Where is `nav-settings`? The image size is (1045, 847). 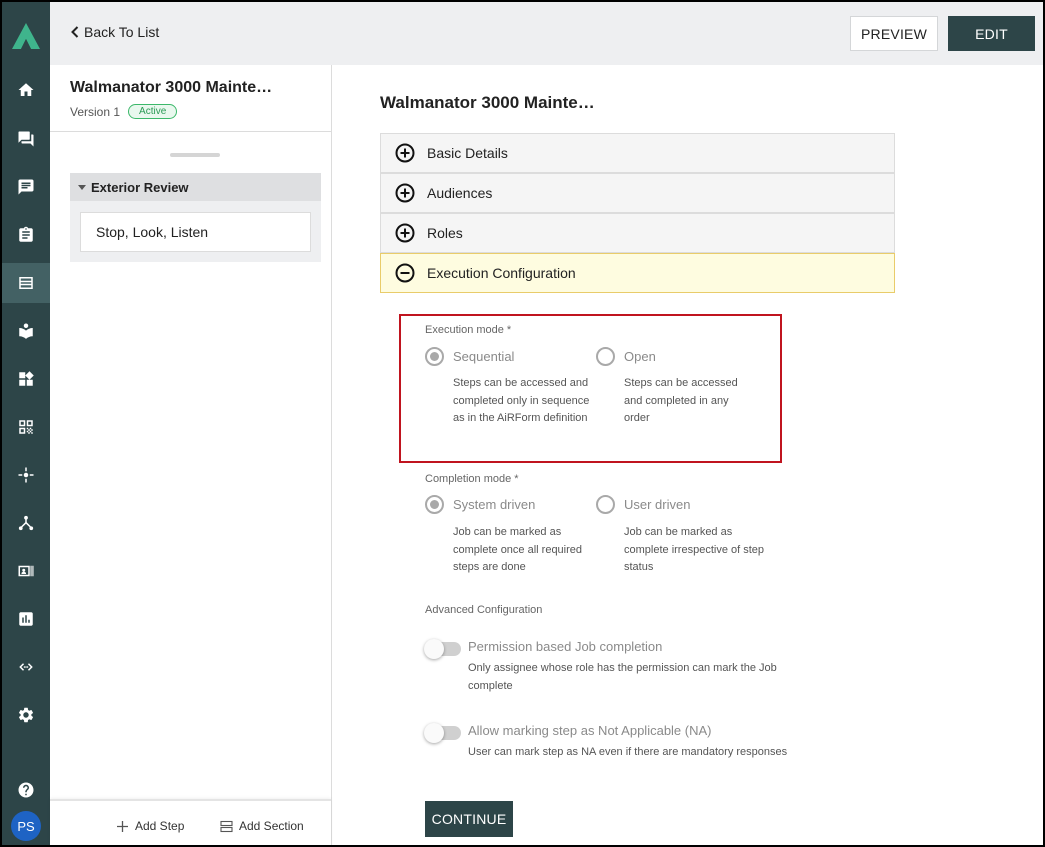
nav-settings is located at coordinates (26, 715).